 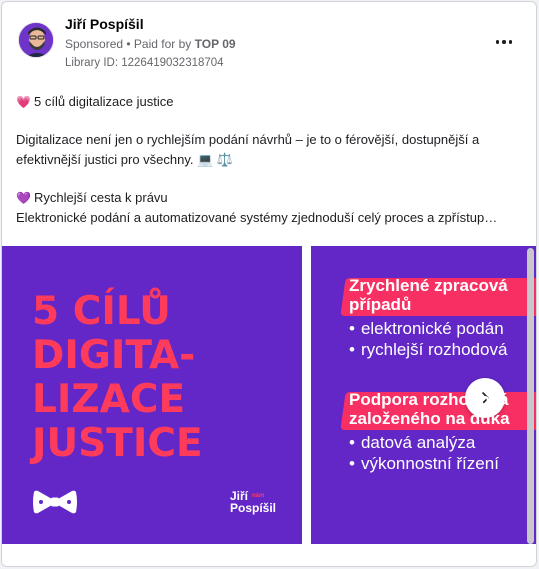 I want to click on slide1-title-line: DIGITA-, so click(x=114, y=355).